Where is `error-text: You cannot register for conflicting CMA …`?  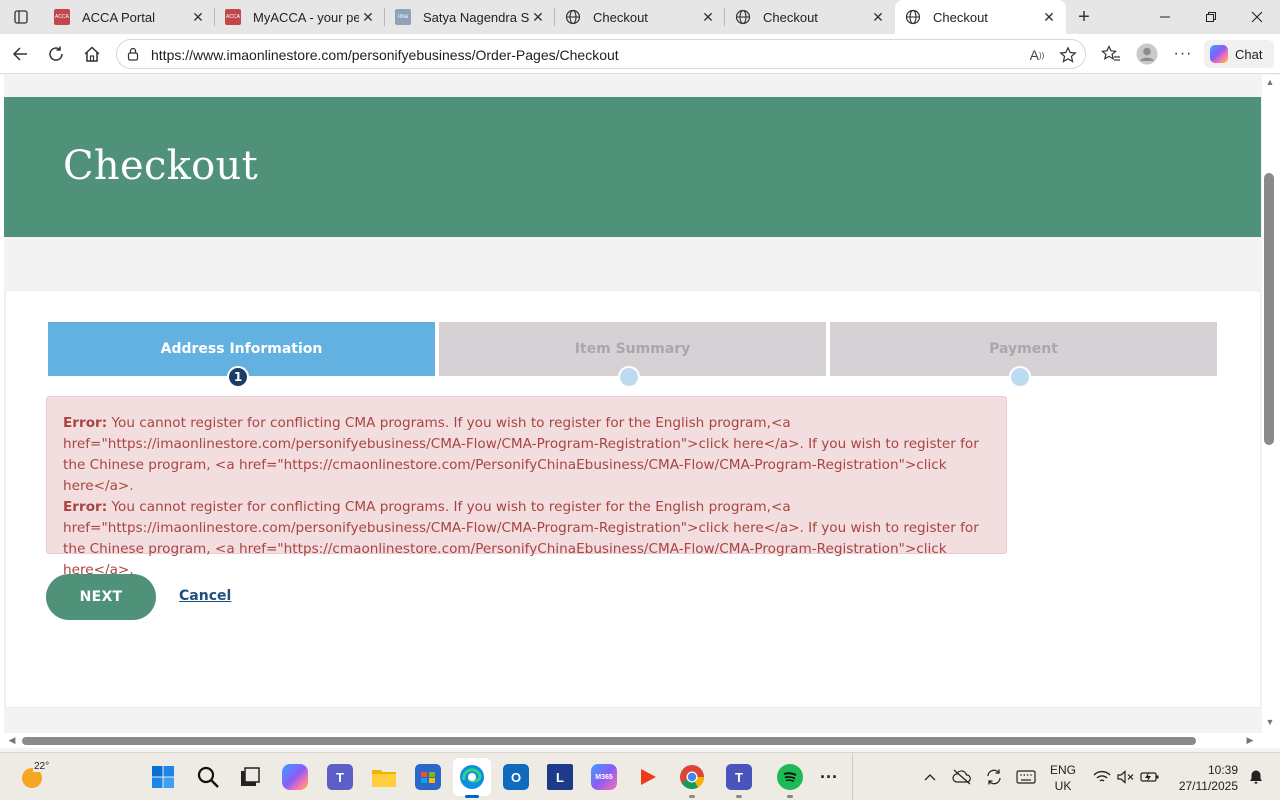 error-text: You cannot register for conflicting CMA … is located at coordinates (521, 454).